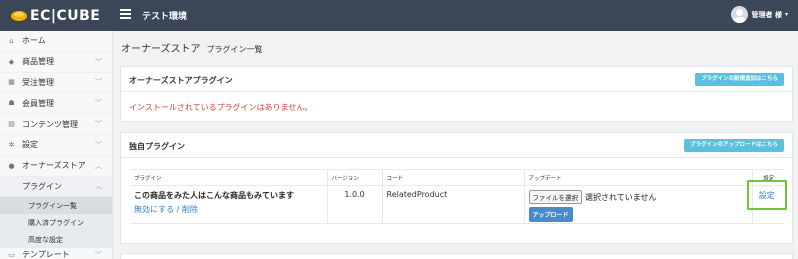 The image size is (798, 259). Describe the element at coordinates (56, 62) in the screenshot. I see `sidebar-item-products: ◆ 商品管理 ﹀` at that location.